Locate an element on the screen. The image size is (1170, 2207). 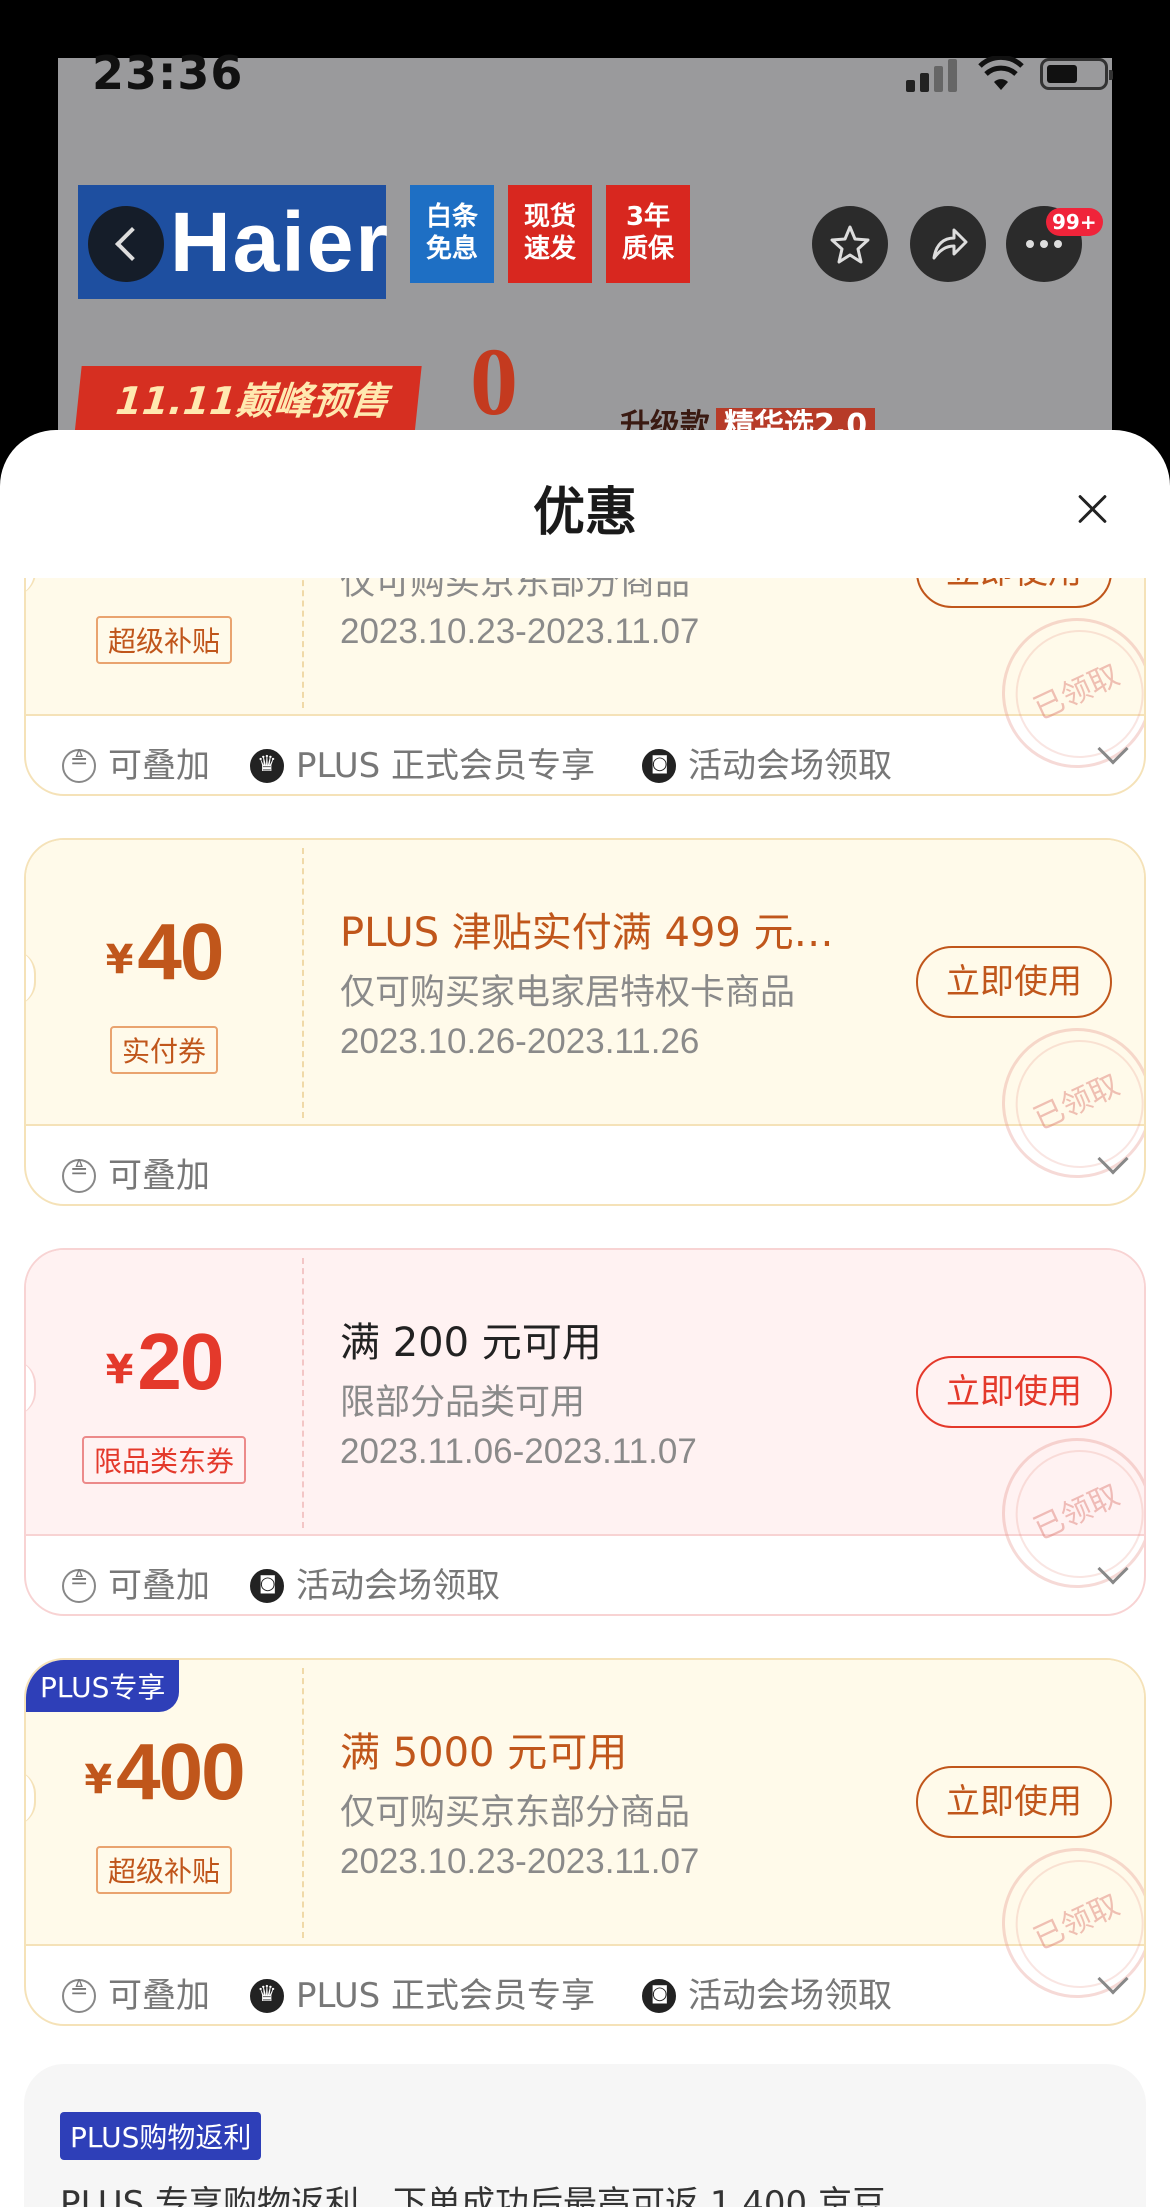
promo-tag-warranty: 3年 质保 is located at coordinates (648, 234).